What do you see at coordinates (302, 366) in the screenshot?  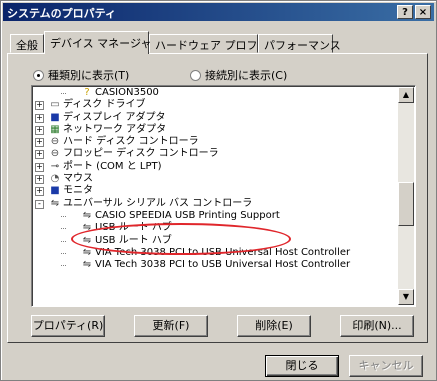 I see `close-button: 閉じる` at bounding box center [302, 366].